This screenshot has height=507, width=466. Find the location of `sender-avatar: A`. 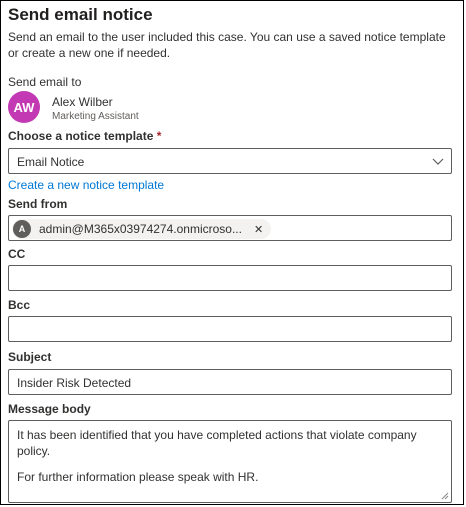

sender-avatar: A is located at coordinates (22, 229).